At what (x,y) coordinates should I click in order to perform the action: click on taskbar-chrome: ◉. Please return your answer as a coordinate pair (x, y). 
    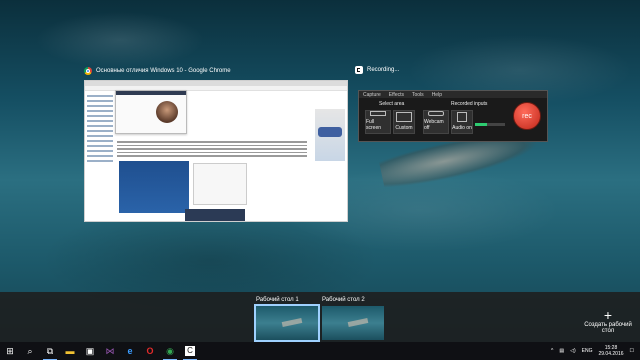
    Looking at the image, I should click on (170, 351).